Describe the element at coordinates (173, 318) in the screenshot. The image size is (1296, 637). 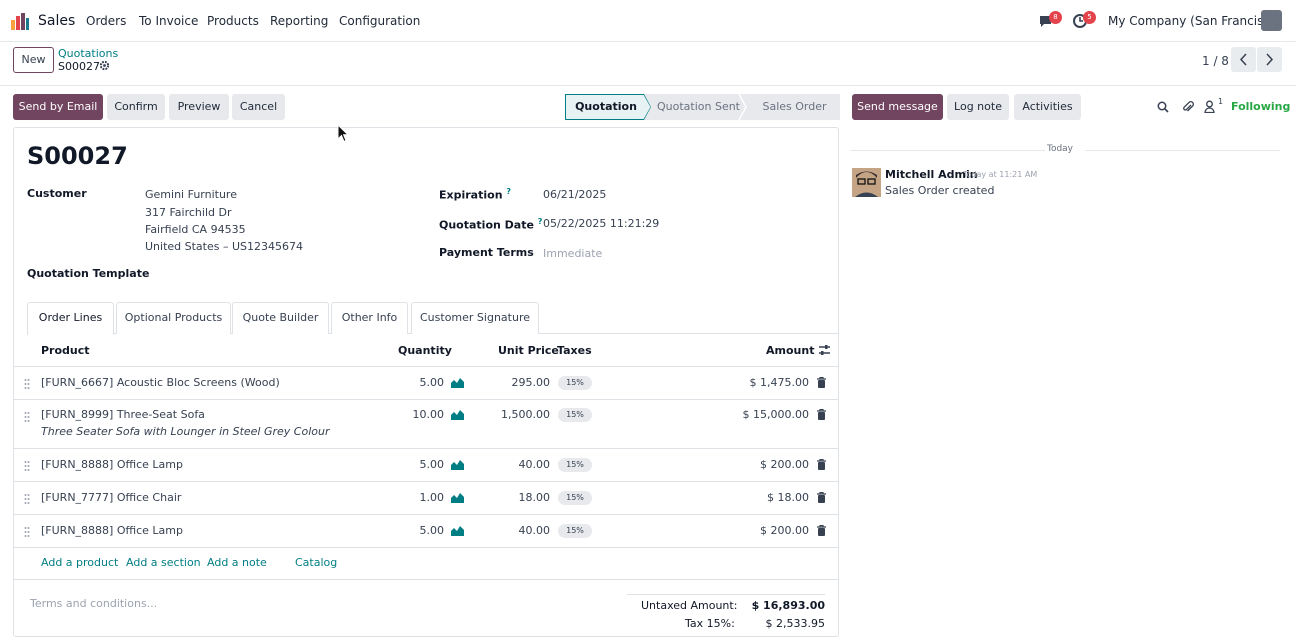
I see `tab-optional-products: Optional Products` at that location.